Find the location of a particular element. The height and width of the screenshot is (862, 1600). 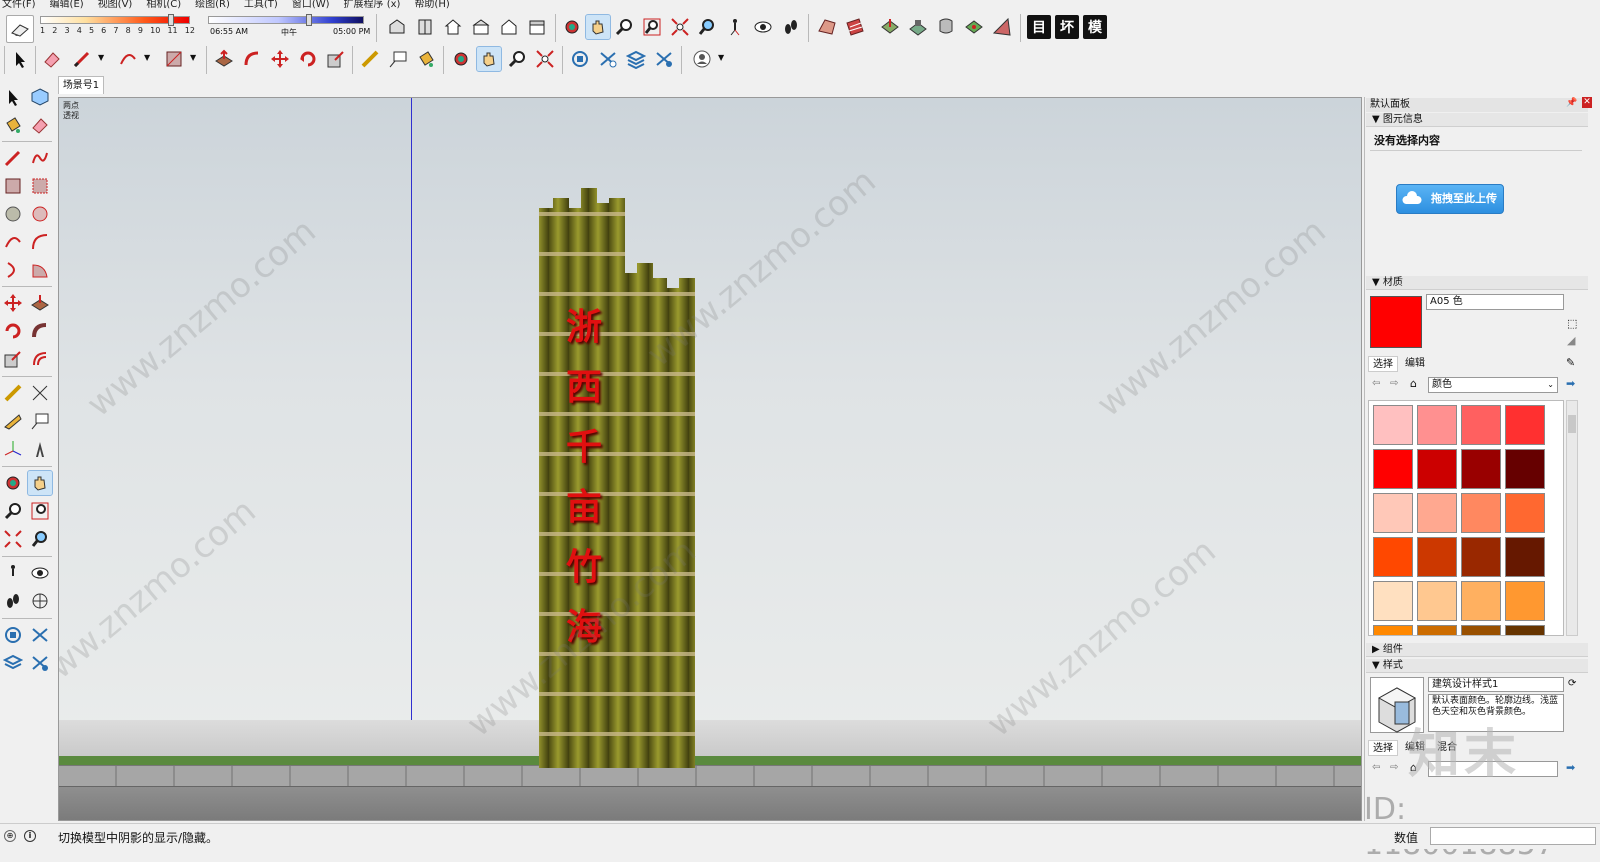

follow-me-button is located at coordinates (252, 59).